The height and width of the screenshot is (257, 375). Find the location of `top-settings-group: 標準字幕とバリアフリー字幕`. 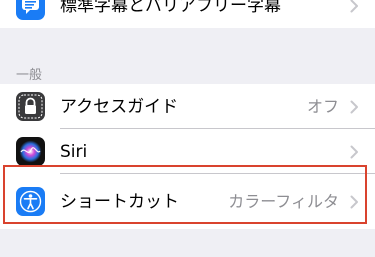

top-settings-group: 標準字幕とバリアフリー字幕 is located at coordinates (187, 14).